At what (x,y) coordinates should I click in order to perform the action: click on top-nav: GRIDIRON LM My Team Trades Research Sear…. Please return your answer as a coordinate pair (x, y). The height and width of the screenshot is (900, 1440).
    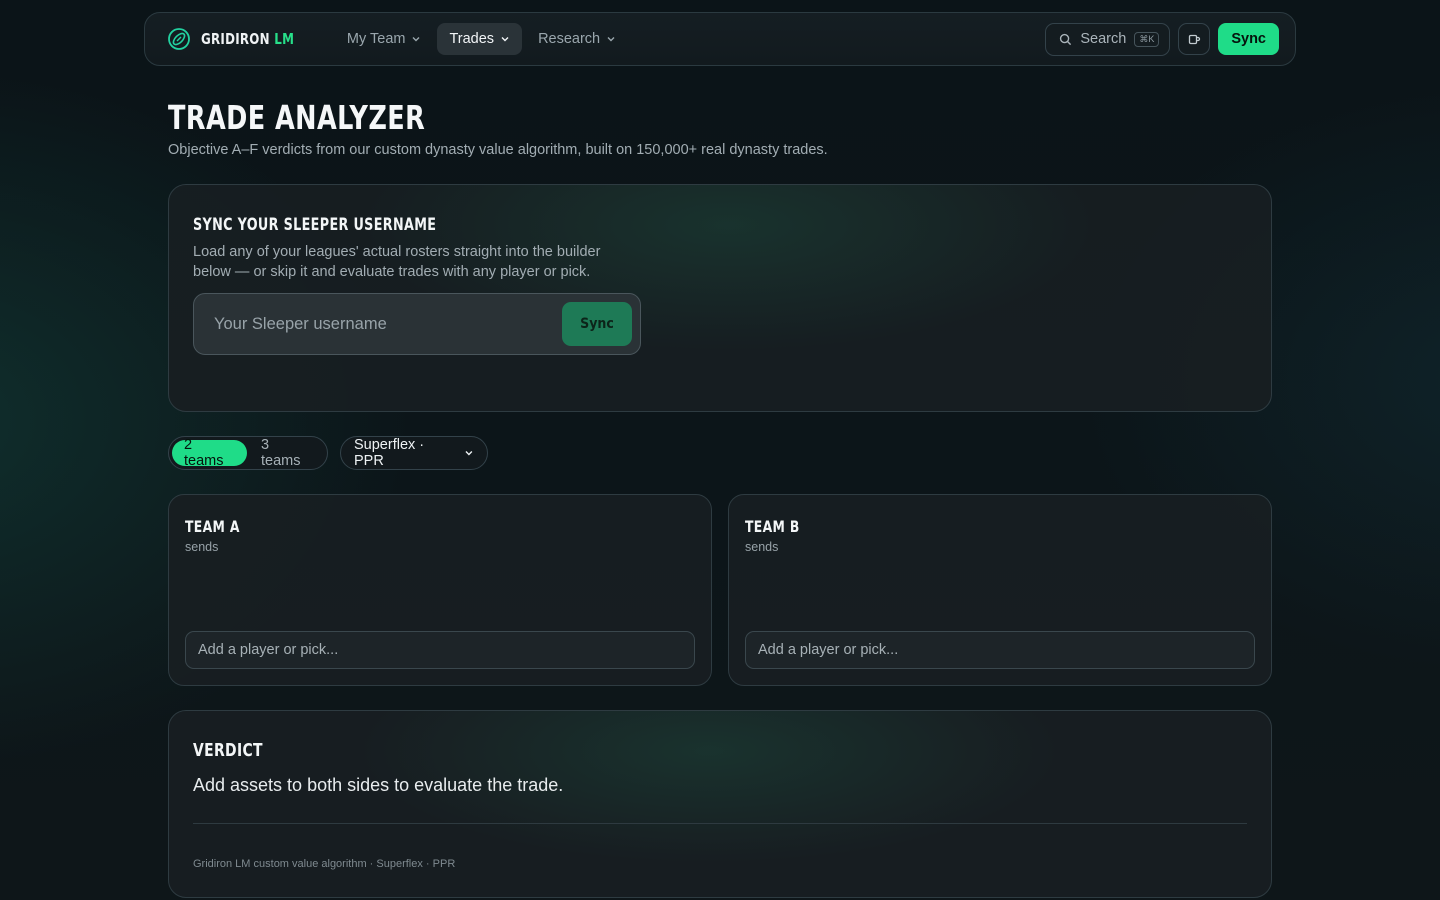
    Looking at the image, I should click on (720, 39).